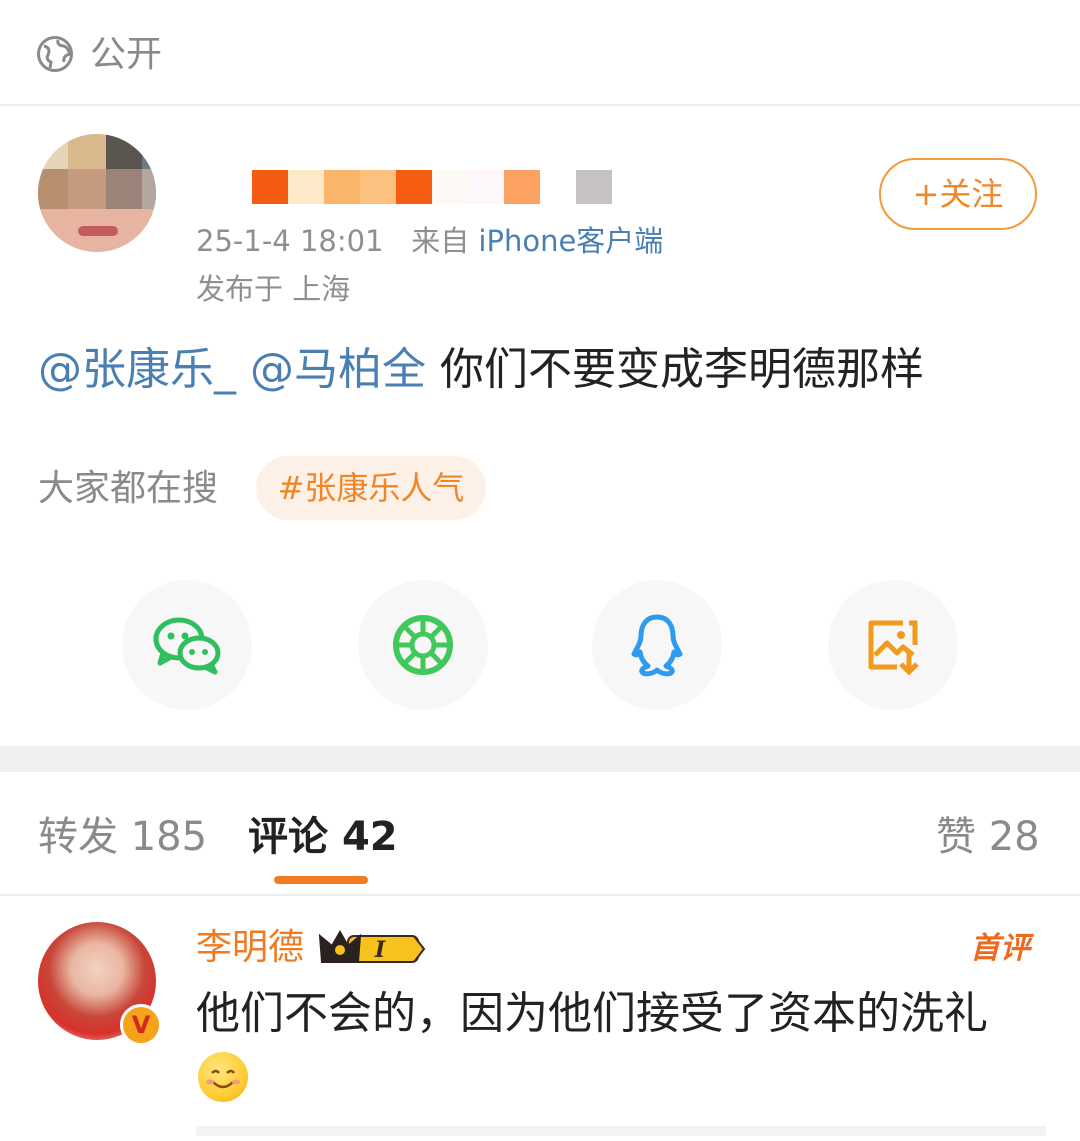 Image resolution: width=1080 pixels, height=1141 pixels. Describe the element at coordinates (288, 837) in the screenshot. I see `tab-comments-label: 评论` at that location.